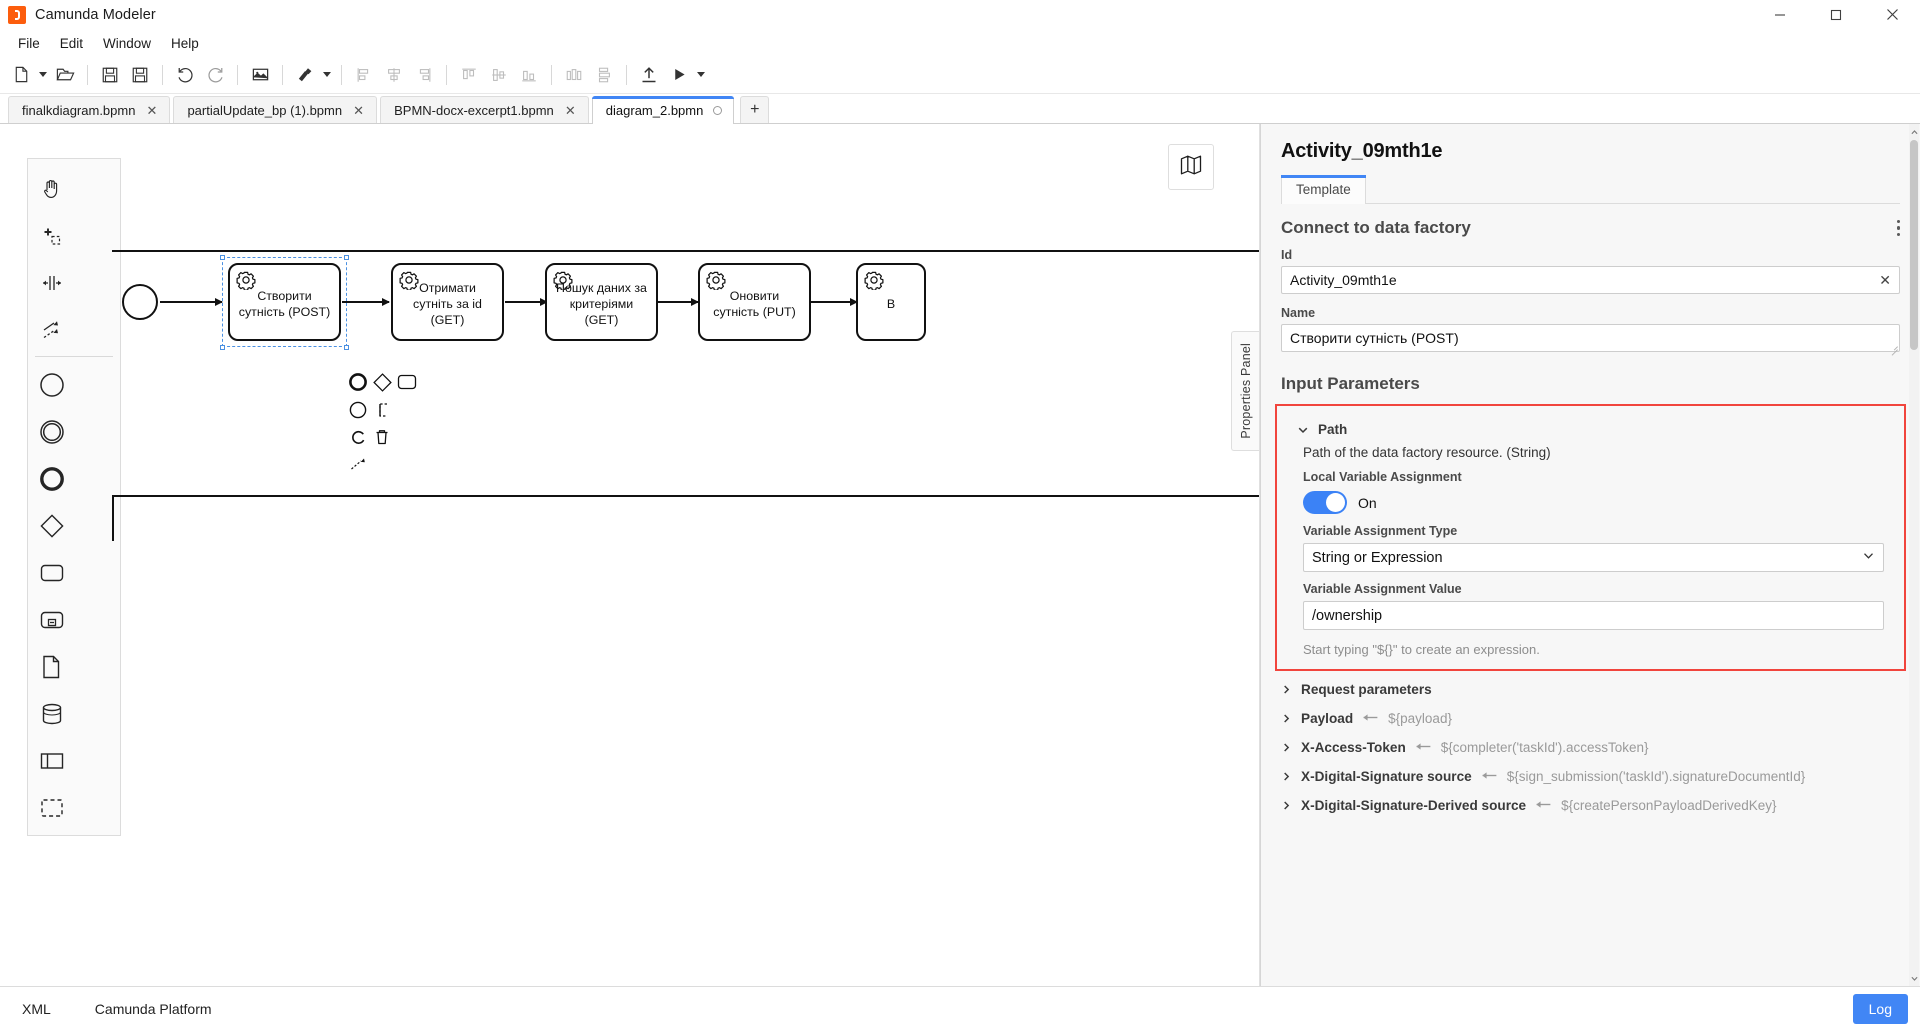 The width and height of the screenshot is (1920, 1030). Describe the element at coordinates (185, 75) in the screenshot. I see `undo-button` at that location.